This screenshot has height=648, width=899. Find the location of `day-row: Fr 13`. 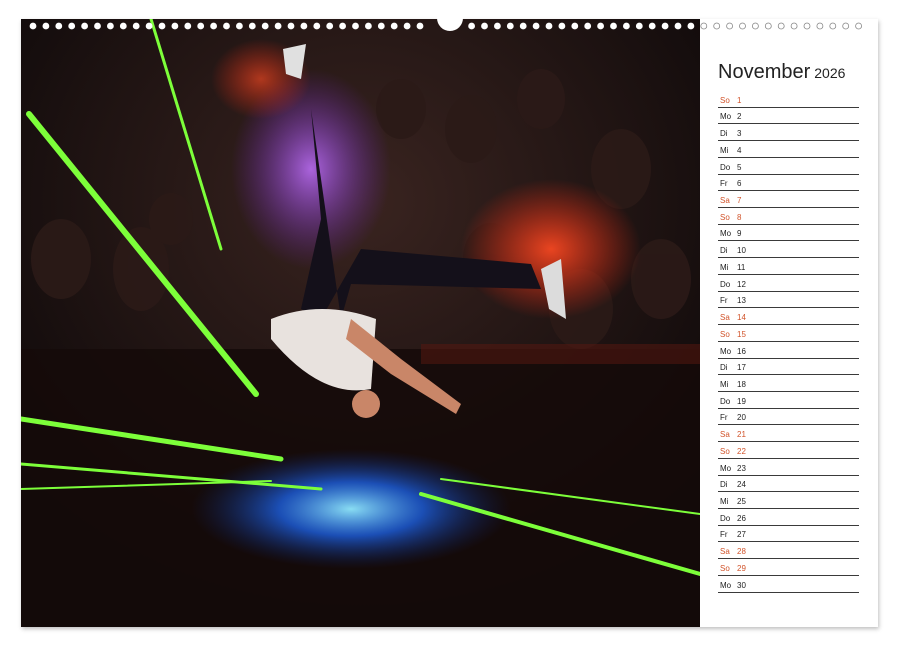

day-row: Fr 13 is located at coordinates (788, 300).